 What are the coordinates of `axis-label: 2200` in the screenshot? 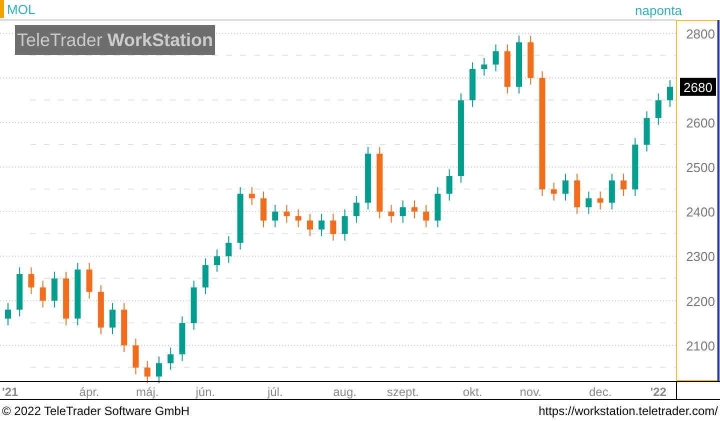 It's located at (700, 301).